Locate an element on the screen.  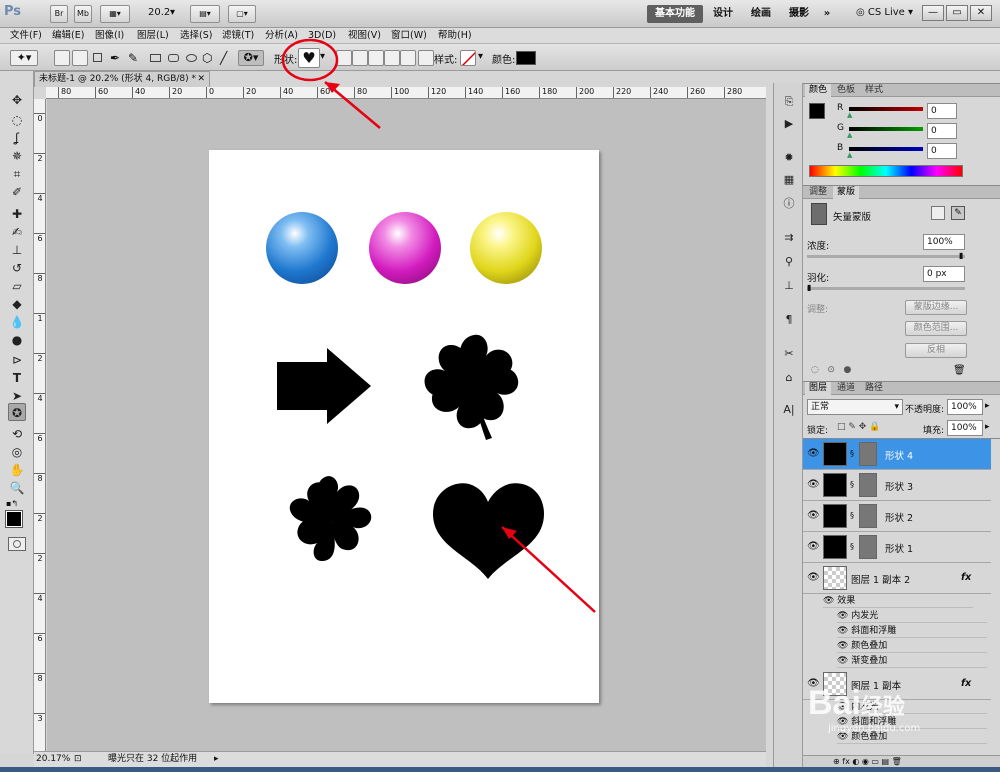
default-colors-icon: ▪↰ is located at coordinates (12, 503).